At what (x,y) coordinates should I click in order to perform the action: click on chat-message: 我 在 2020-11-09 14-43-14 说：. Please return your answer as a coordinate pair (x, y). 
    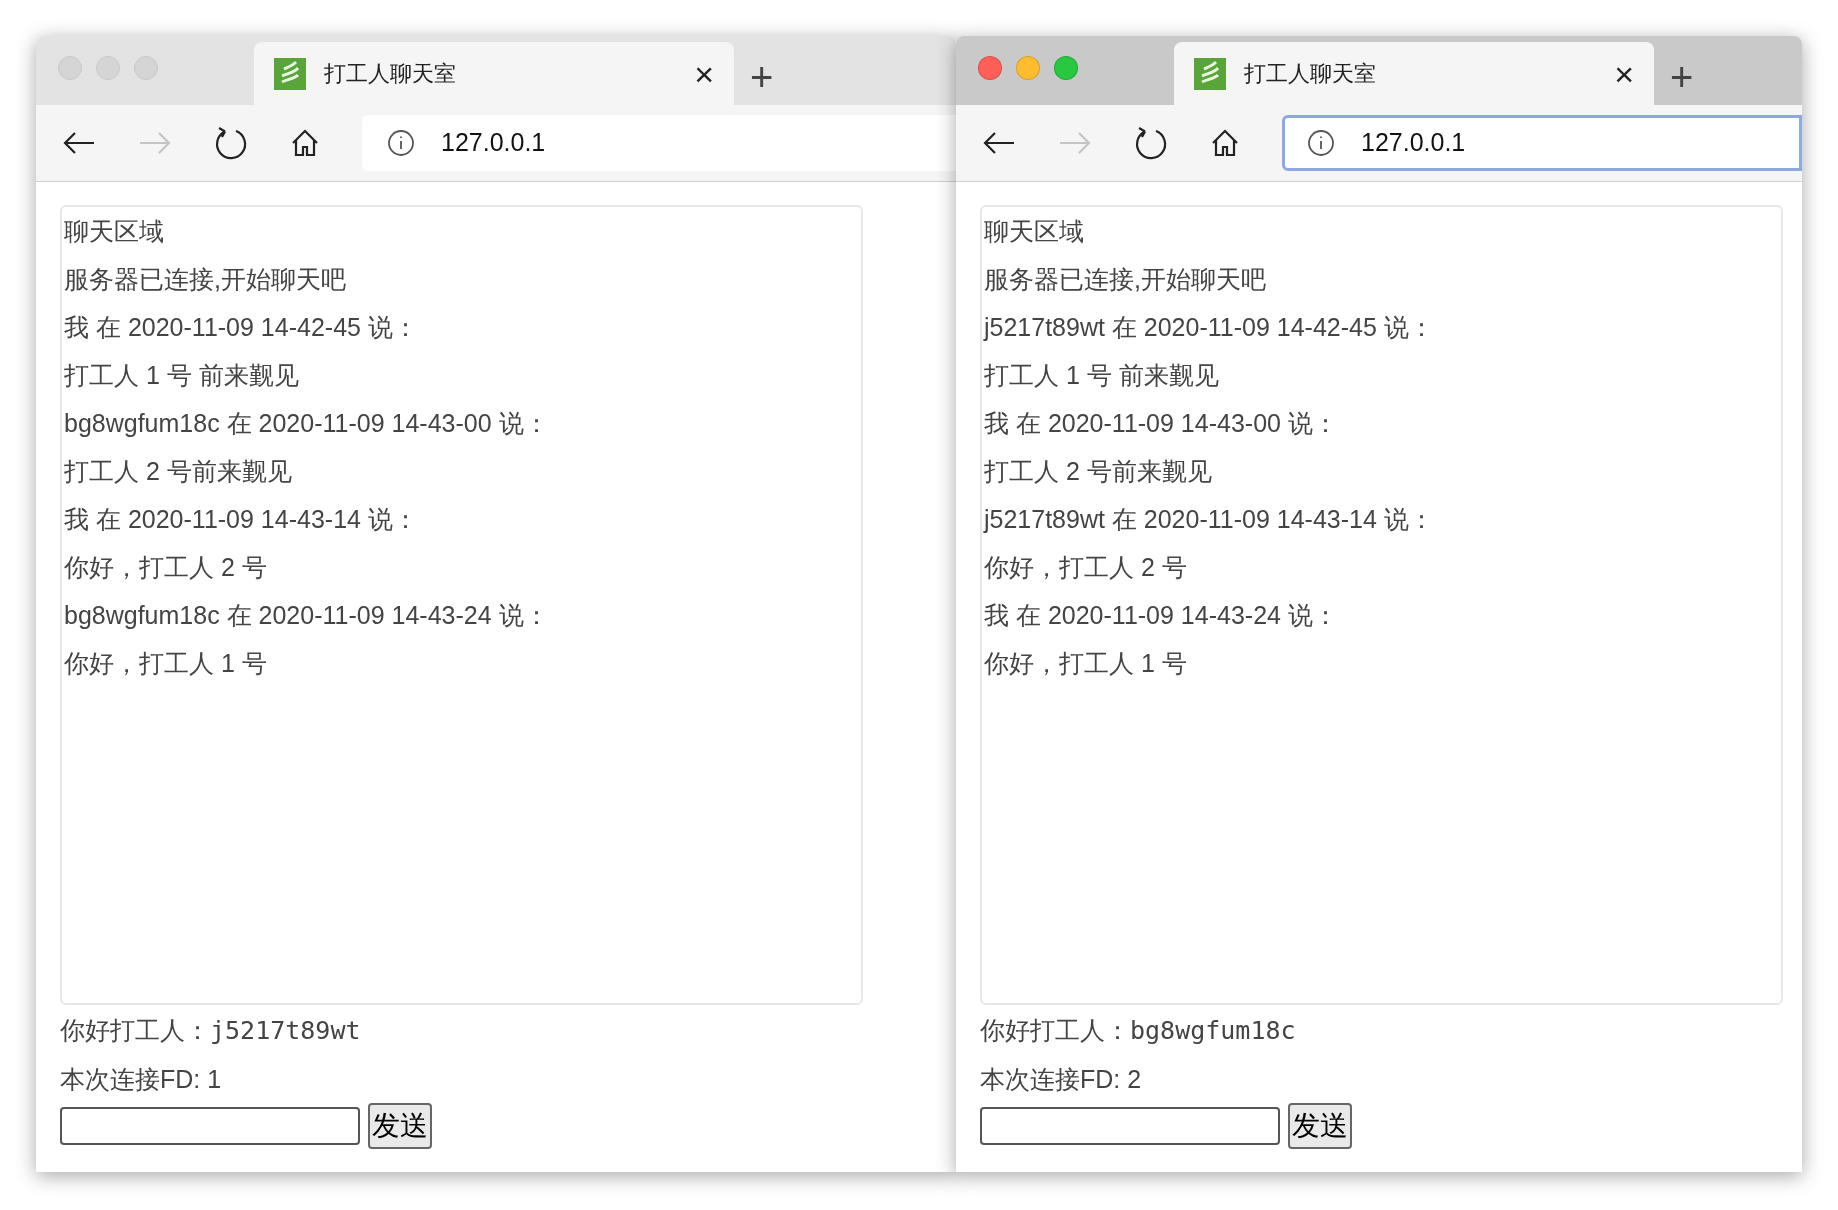
    Looking at the image, I should click on (241, 519).